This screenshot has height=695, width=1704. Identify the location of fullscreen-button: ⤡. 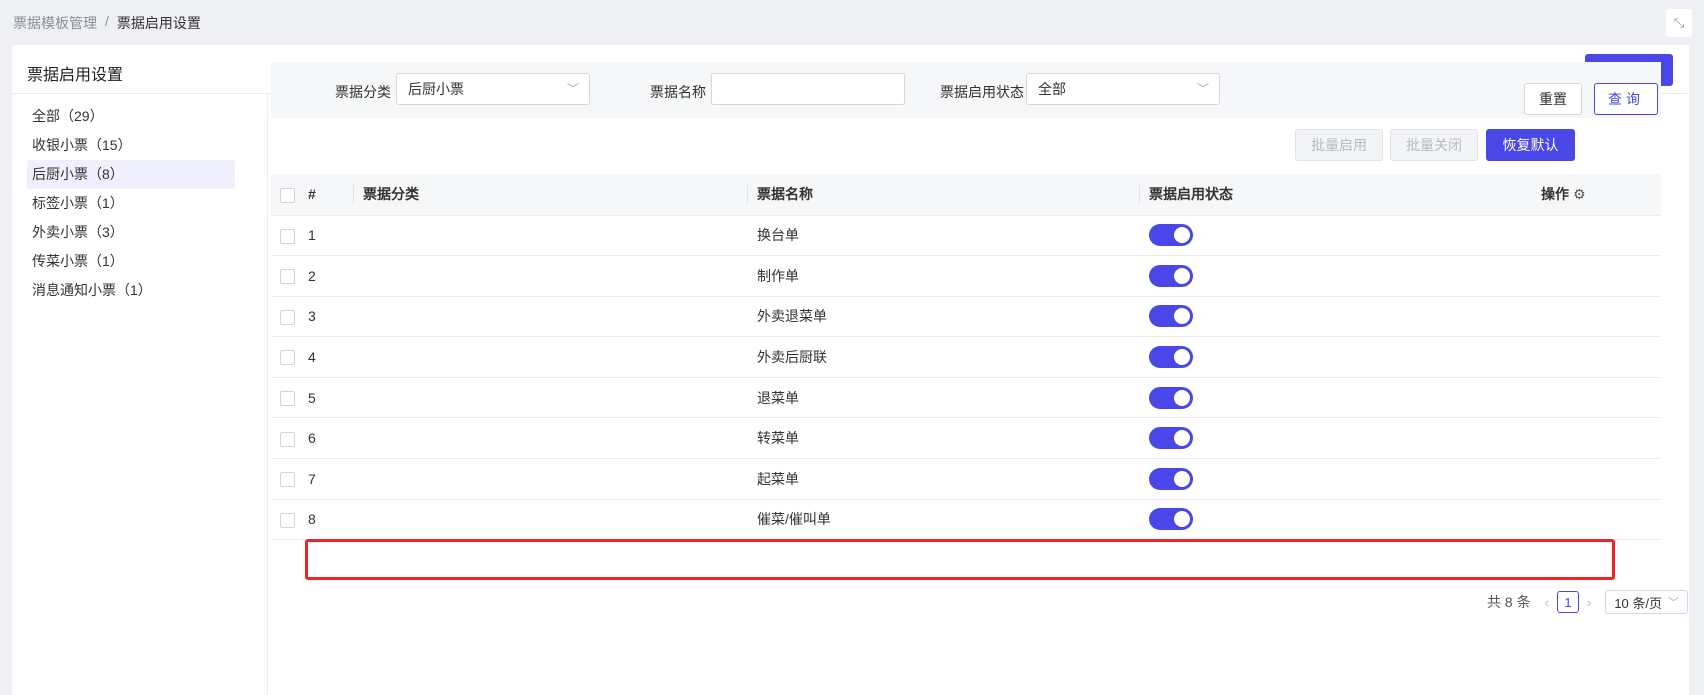
(1679, 23).